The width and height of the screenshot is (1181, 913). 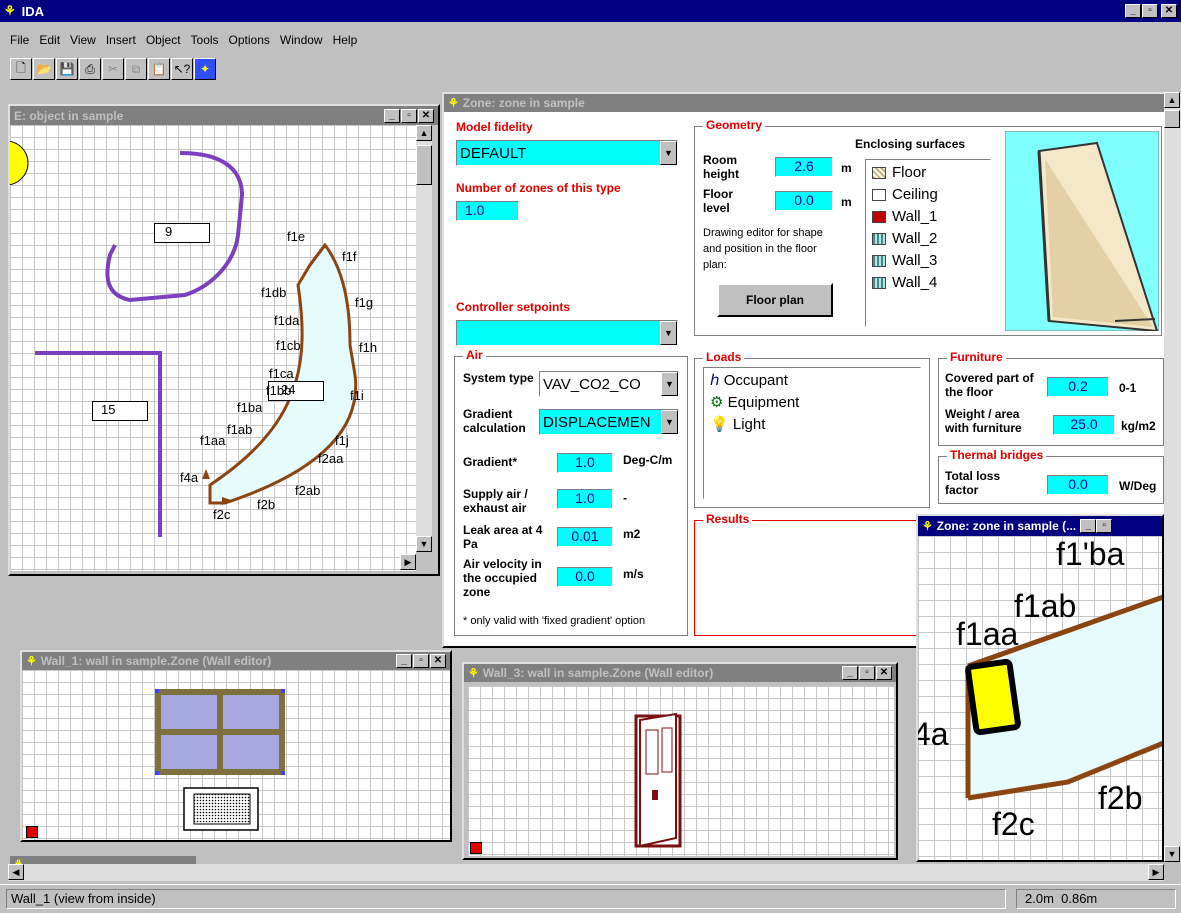 What do you see at coordinates (182, 69) in the screenshot?
I see `help-pointer-icon: ↖?` at bounding box center [182, 69].